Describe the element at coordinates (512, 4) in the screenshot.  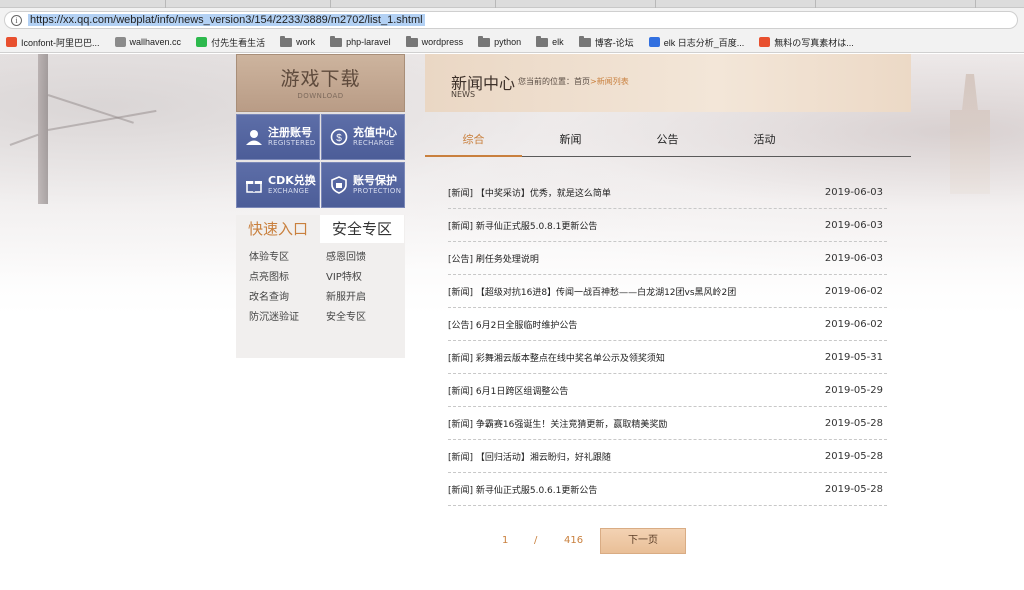
I see `browser-tab-strip` at that location.